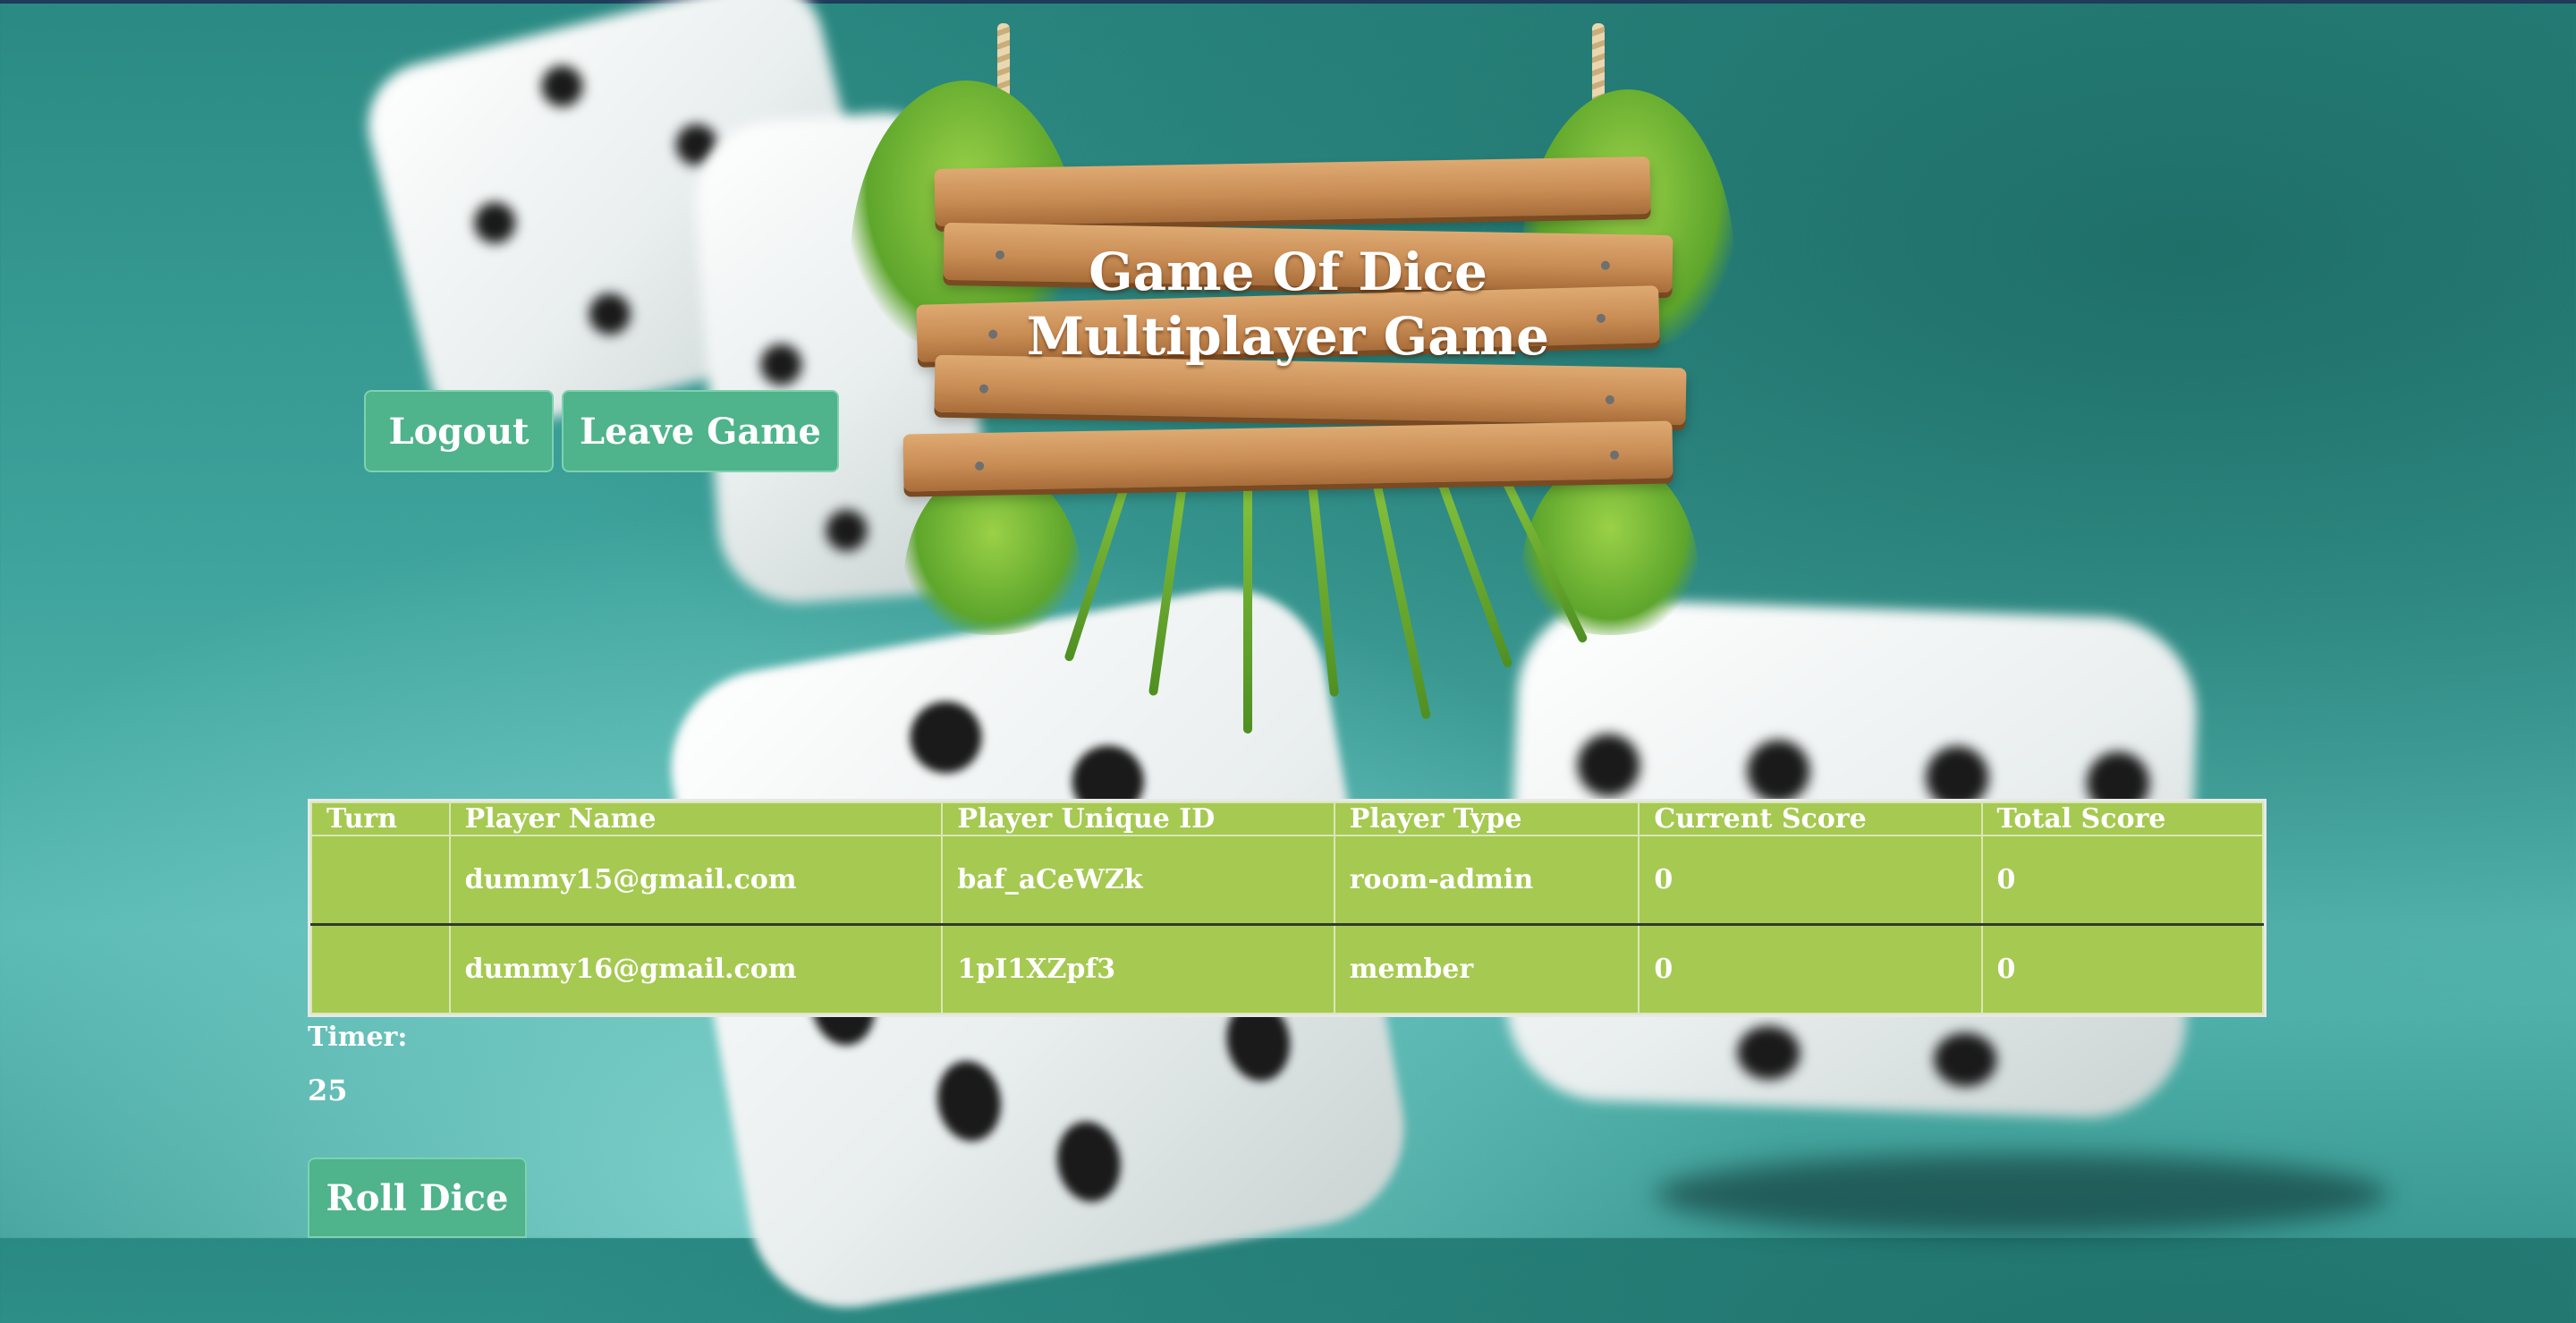 Image resolution: width=2576 pixels, height=1323 pixels. I want to click on title-line-2: Multiplayer Game, so click(1288, 336).